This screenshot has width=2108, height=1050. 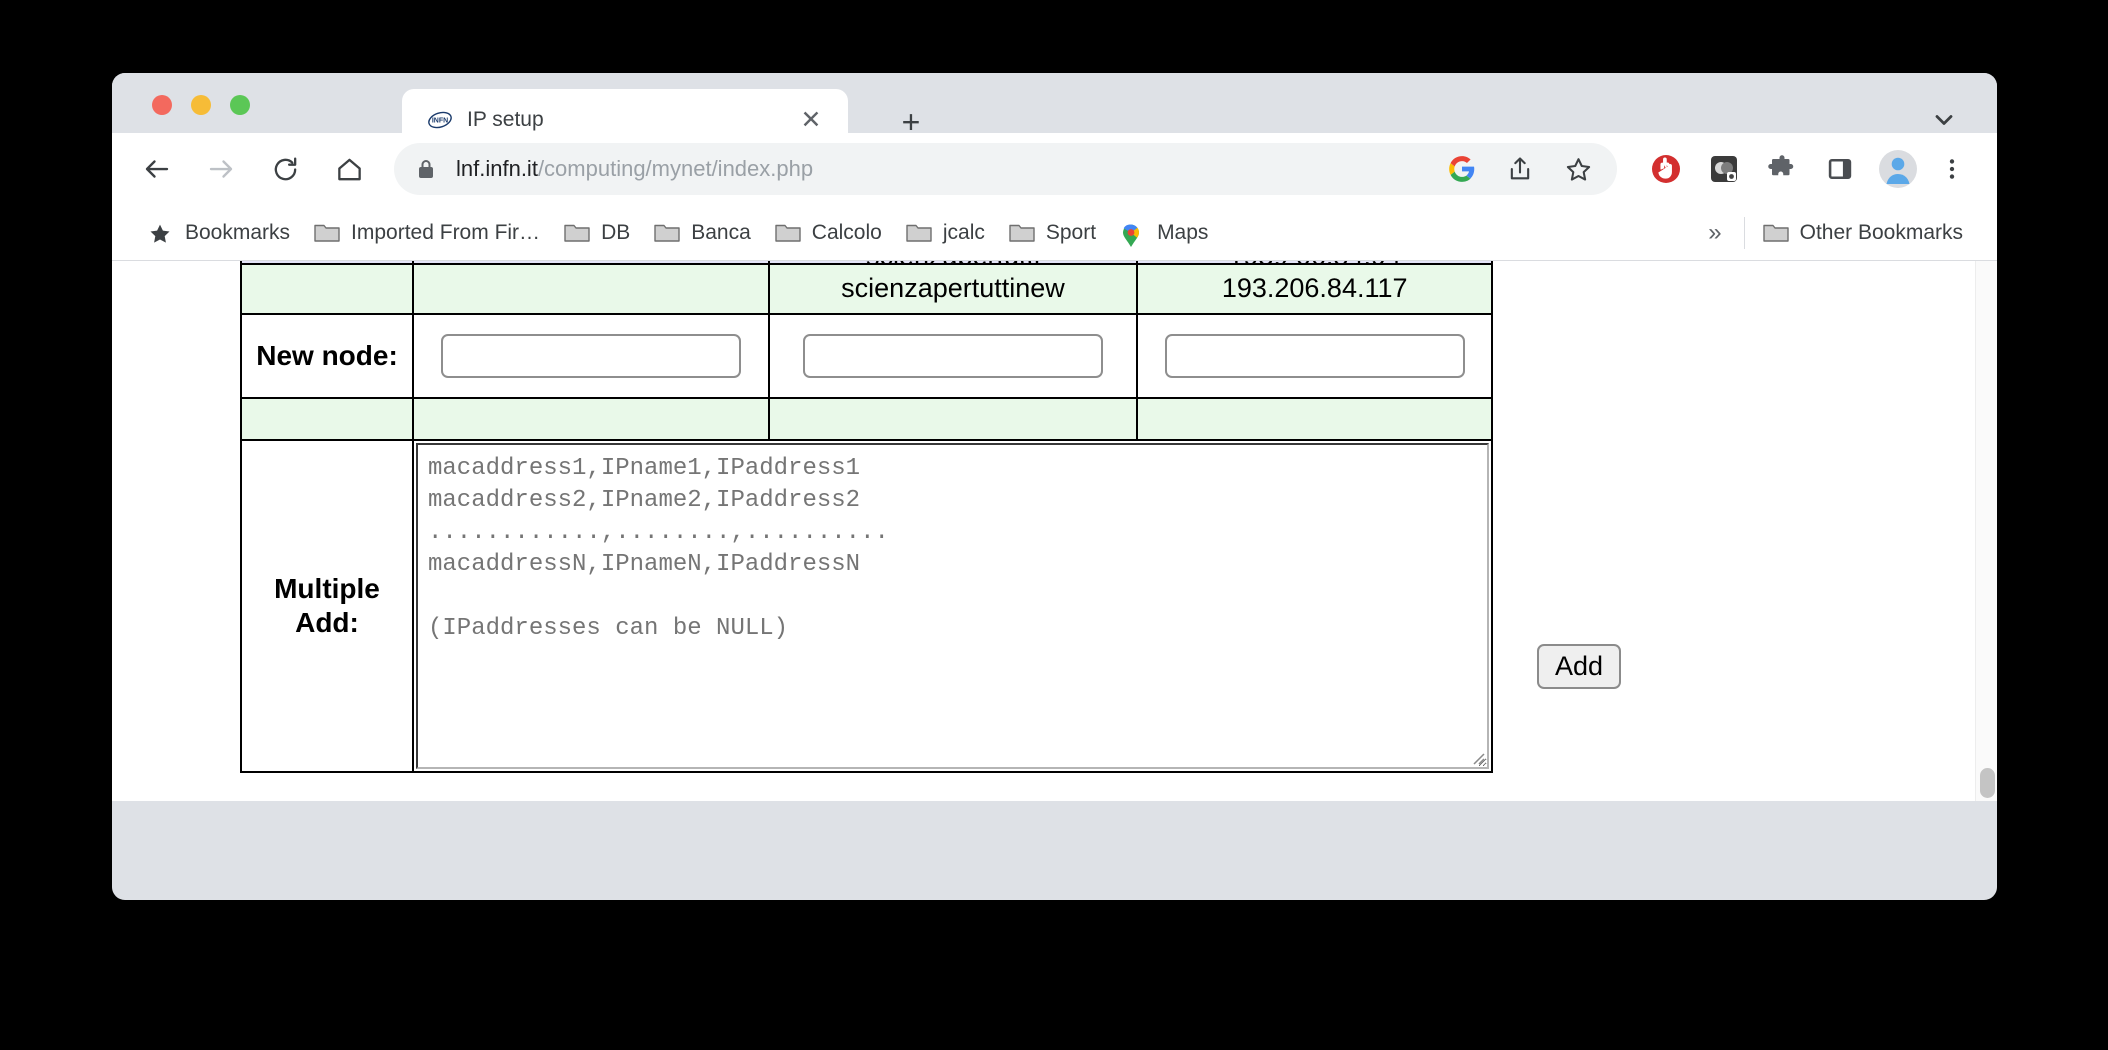 I want to click on maps-pin-icon, so click(x=1133, y=234).